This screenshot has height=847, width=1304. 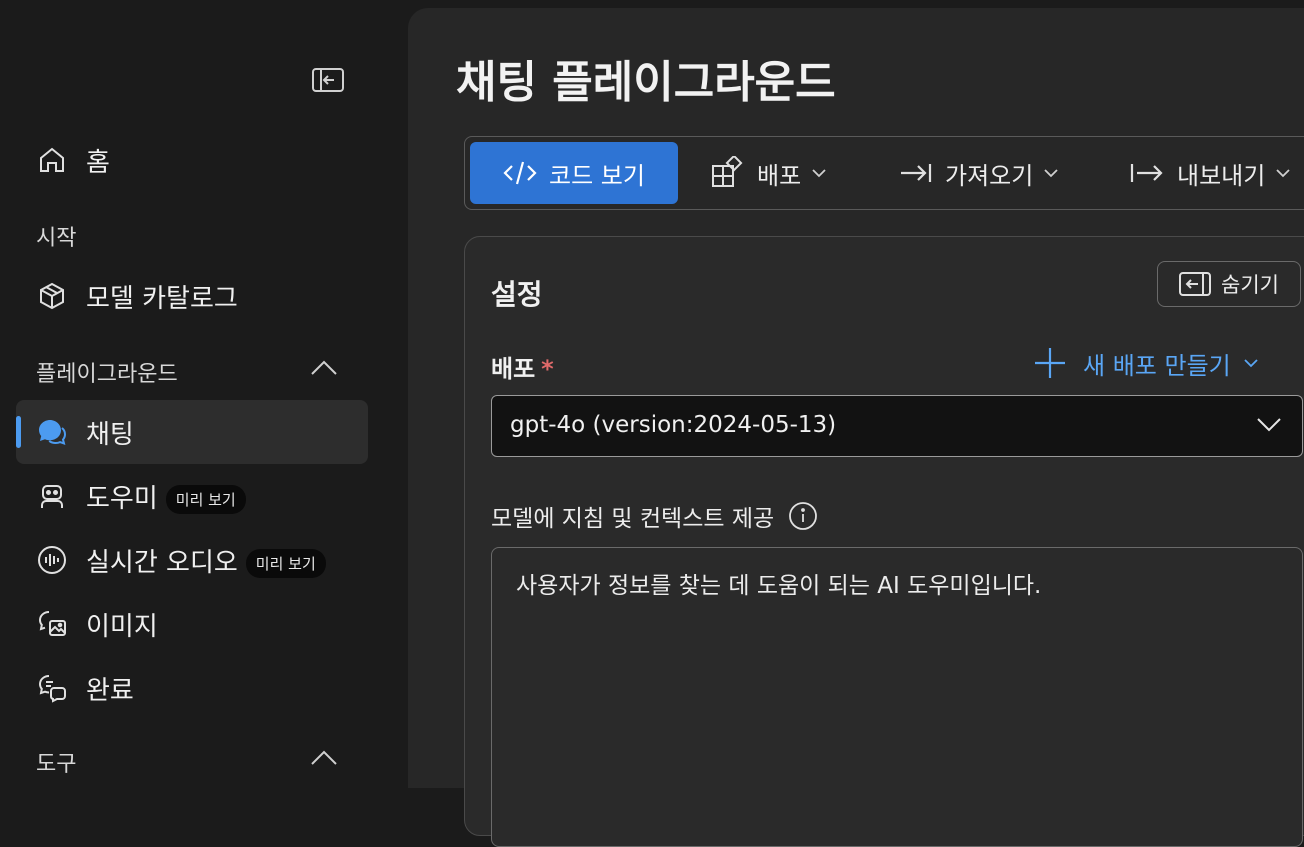 What do you see at coordinates (1250, 285) in the screenshot?
I see `hide-label: 숨기기` at bounding box center [1250, 285].